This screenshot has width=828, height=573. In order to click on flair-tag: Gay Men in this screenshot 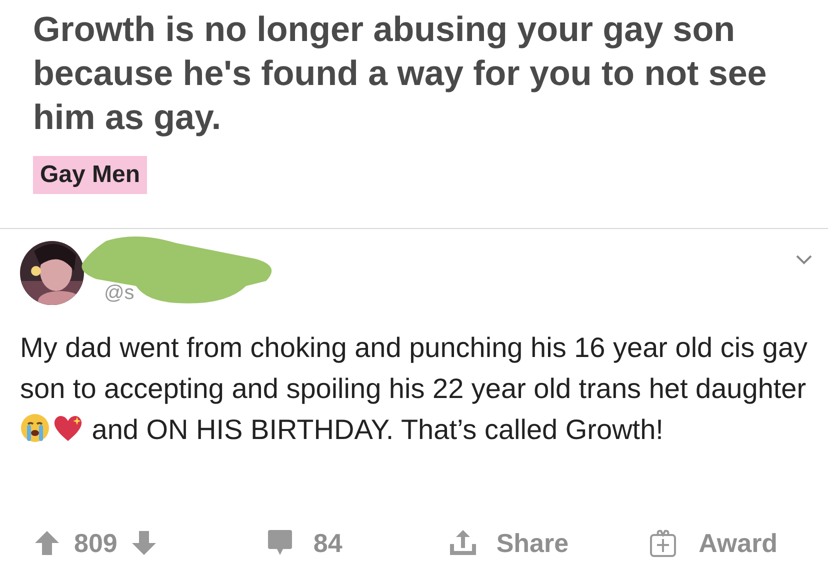, I will do `click(90, 175)`.